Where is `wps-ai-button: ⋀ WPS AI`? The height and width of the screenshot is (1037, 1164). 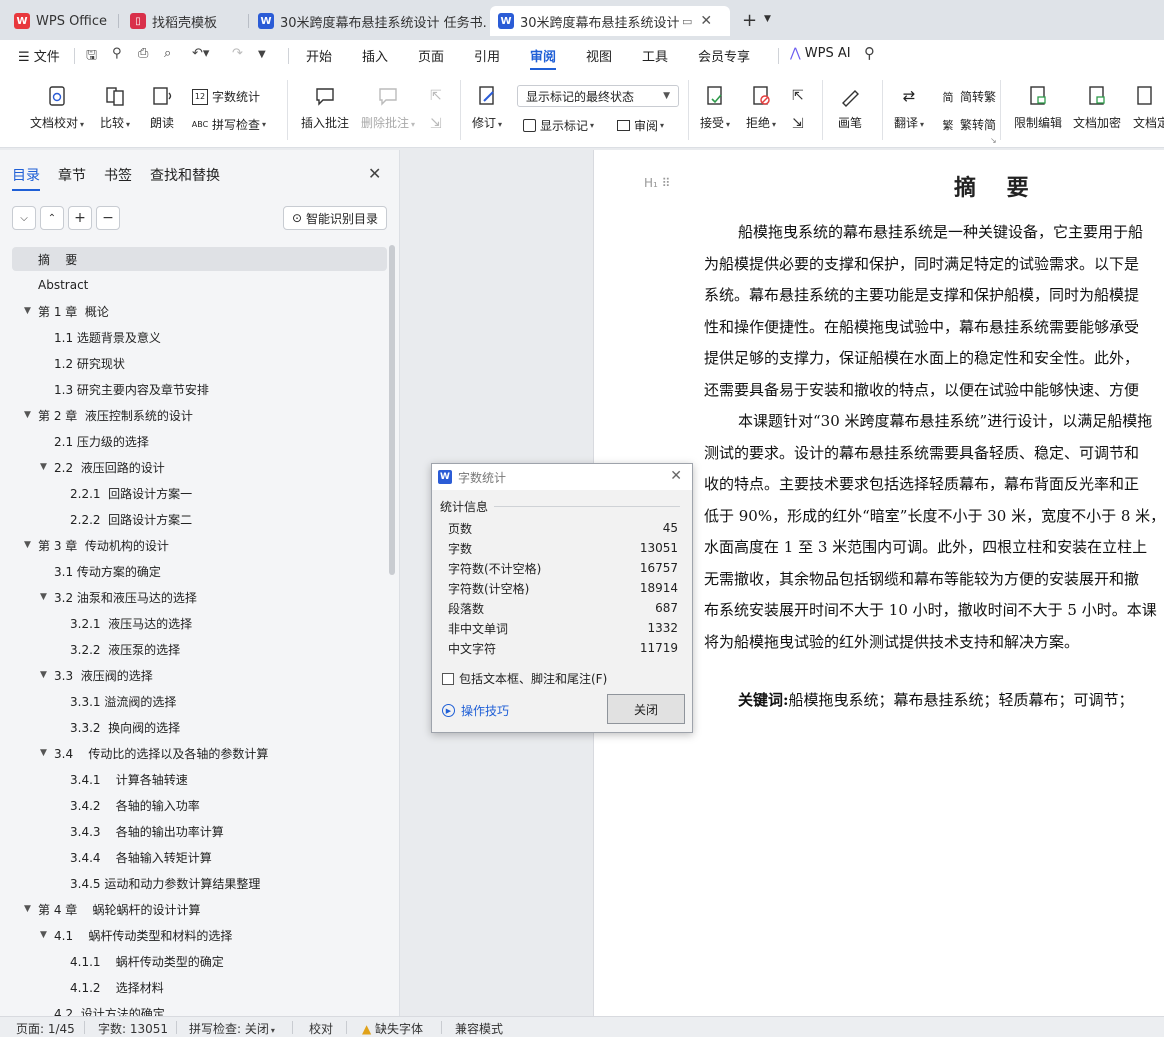 wps-ai-button: ⋀ WPS AI is located at coordinates (820, 53).